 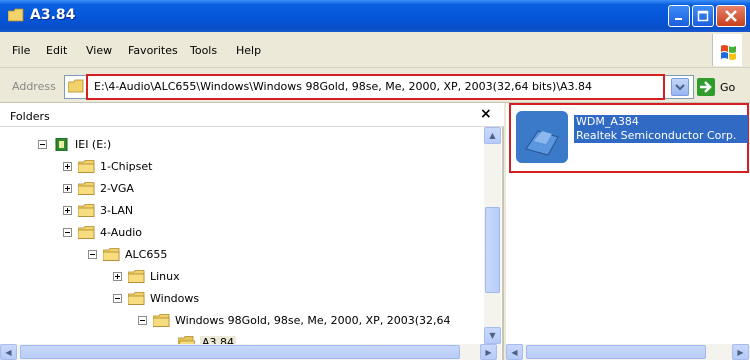 I want to click on go-button, so click(x=706, y=87).